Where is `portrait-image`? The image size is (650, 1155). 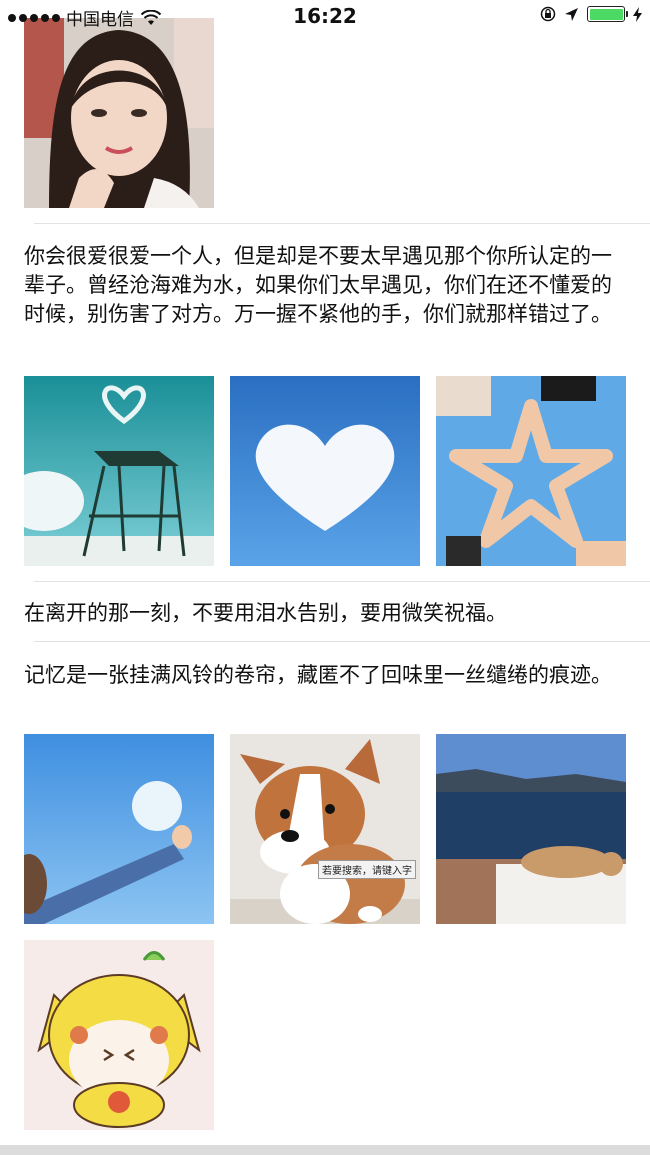 portrait-image is located at coordinates (119, 113).